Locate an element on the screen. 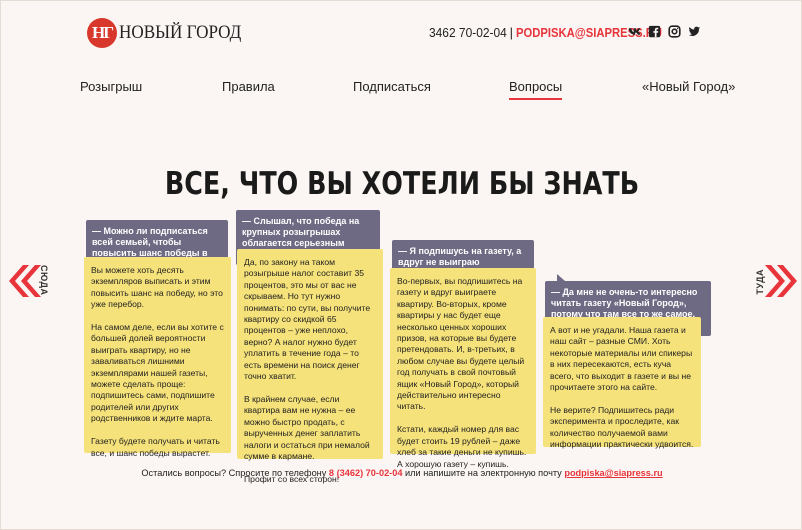 The height and width of the screenshot is (530, 802). logo: НГ НОВЫЙ ГОРОД is located at coordinates (171, 33).